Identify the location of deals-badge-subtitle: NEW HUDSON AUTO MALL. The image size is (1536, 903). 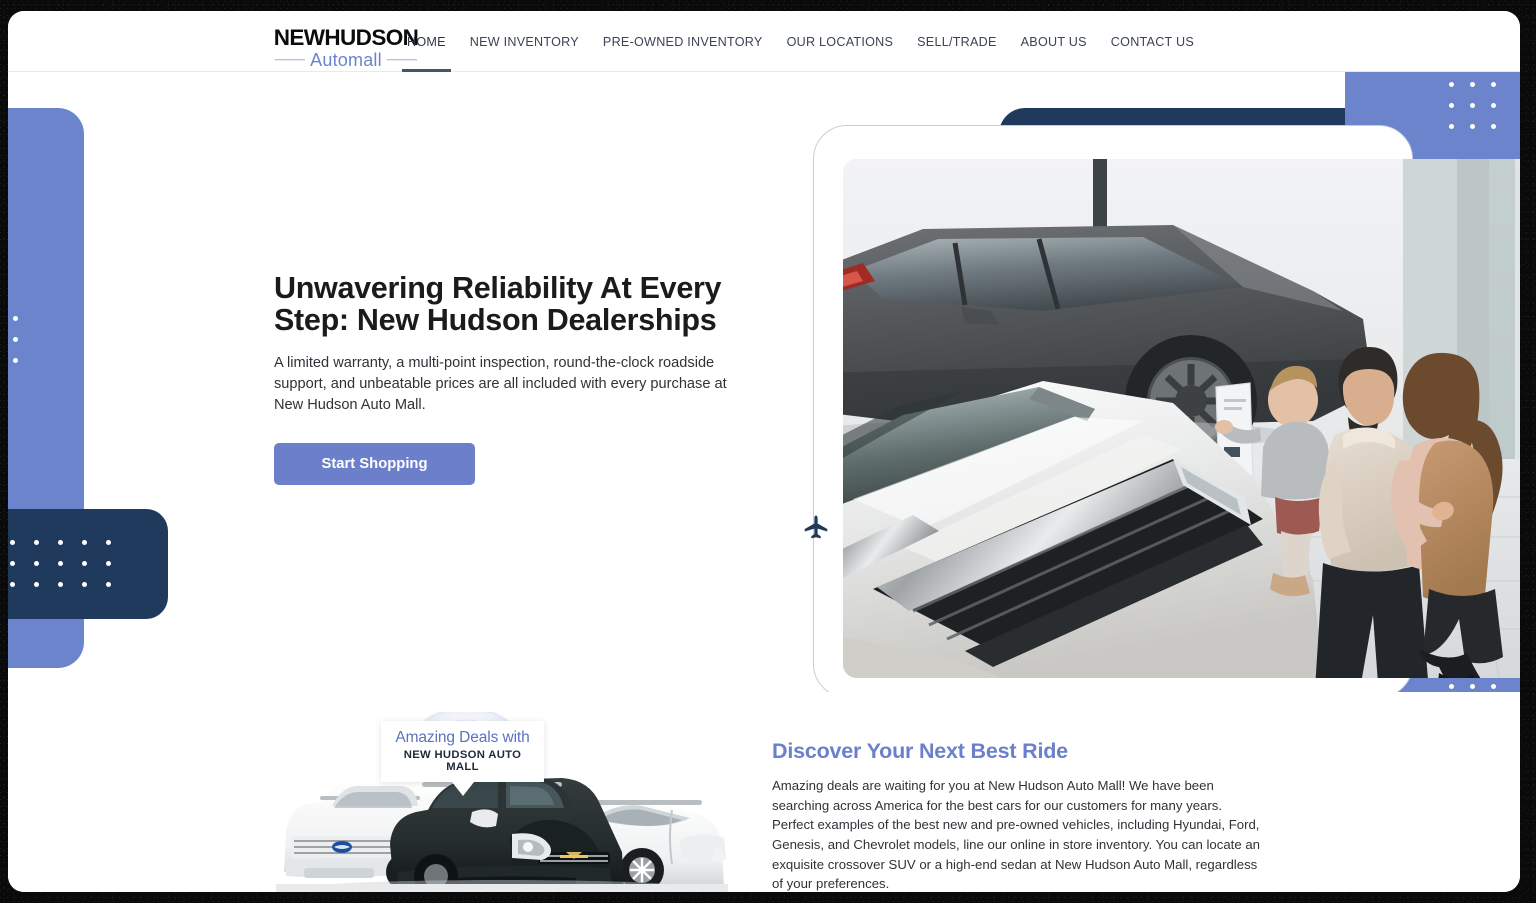
(462, 760).